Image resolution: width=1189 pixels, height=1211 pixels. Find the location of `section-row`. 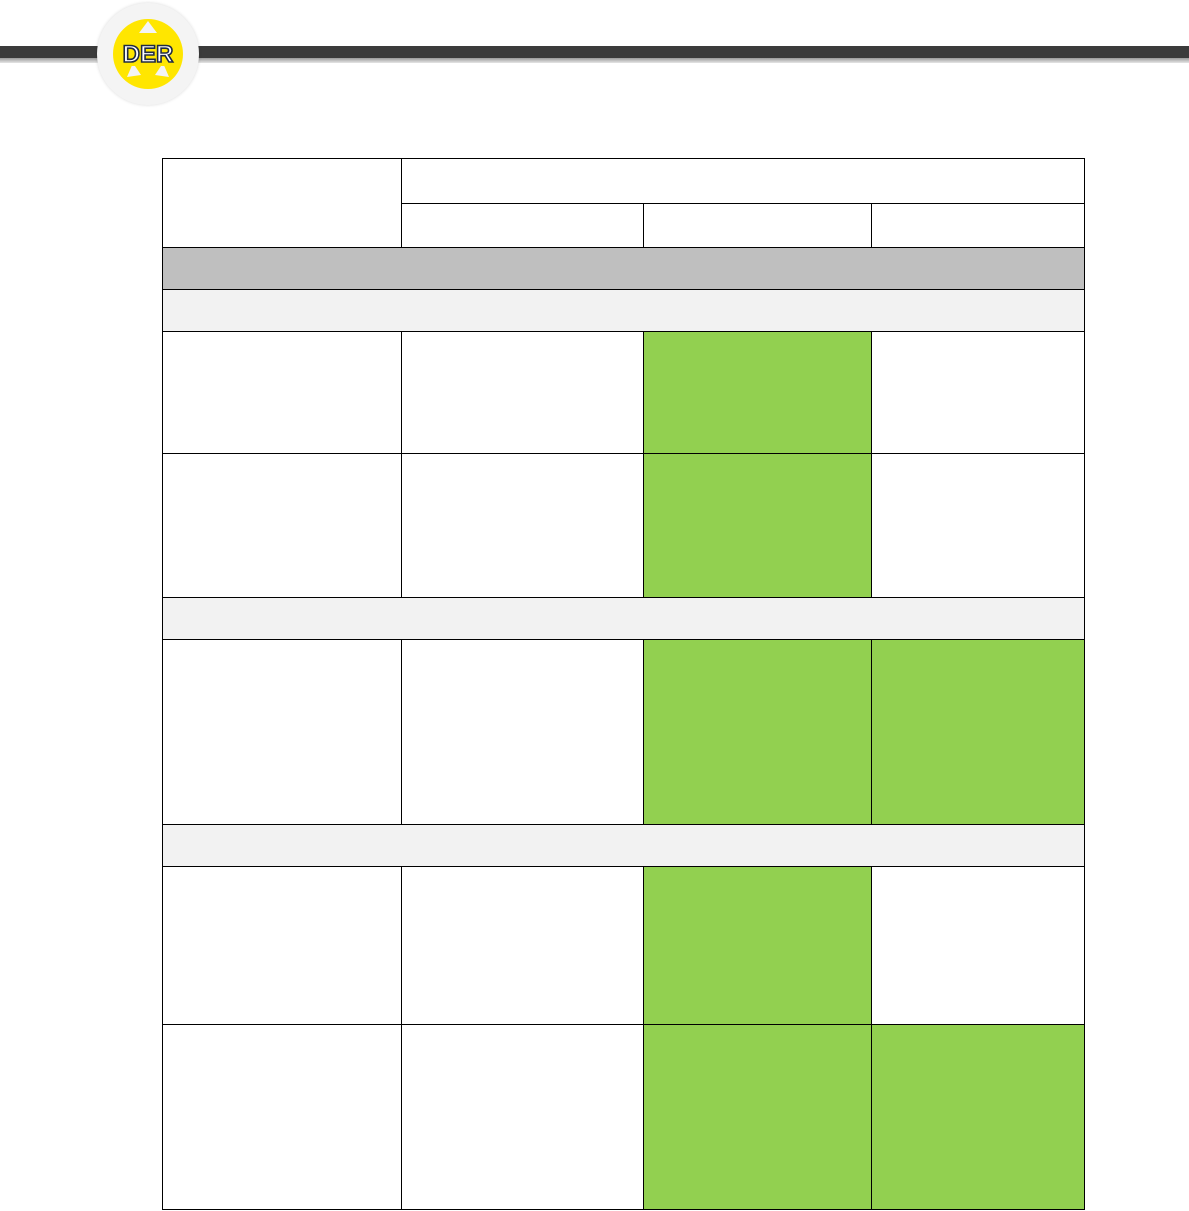

section-row is located at coordinates (623, 268).